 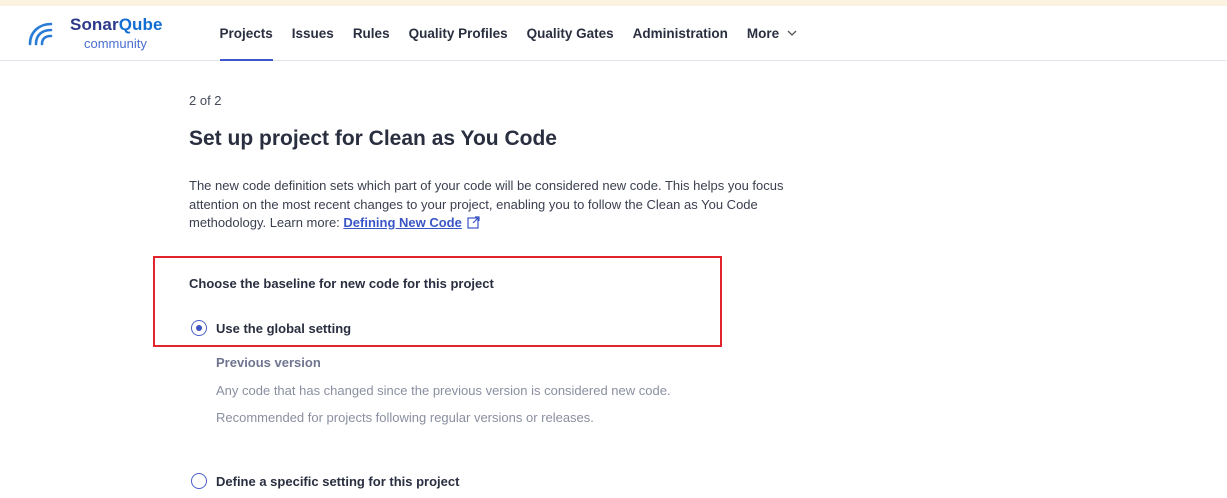 I want to click on nav-administration: Administration, so click(x=680, y=33).